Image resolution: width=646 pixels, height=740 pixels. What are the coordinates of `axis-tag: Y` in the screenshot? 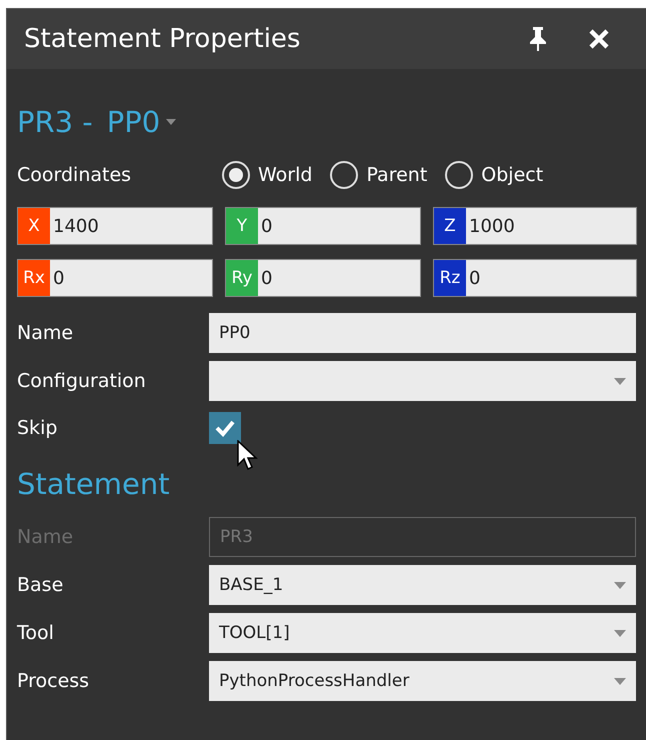 It's located at (242, 226).